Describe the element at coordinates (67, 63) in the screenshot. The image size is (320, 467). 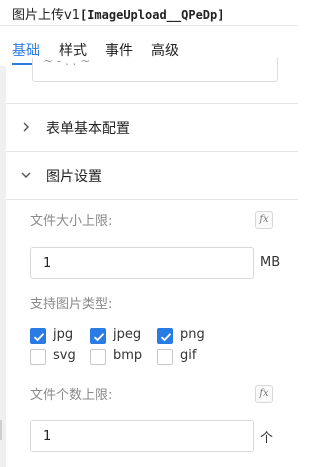
I see `remnant-text: ~ - . . ~` at that location.